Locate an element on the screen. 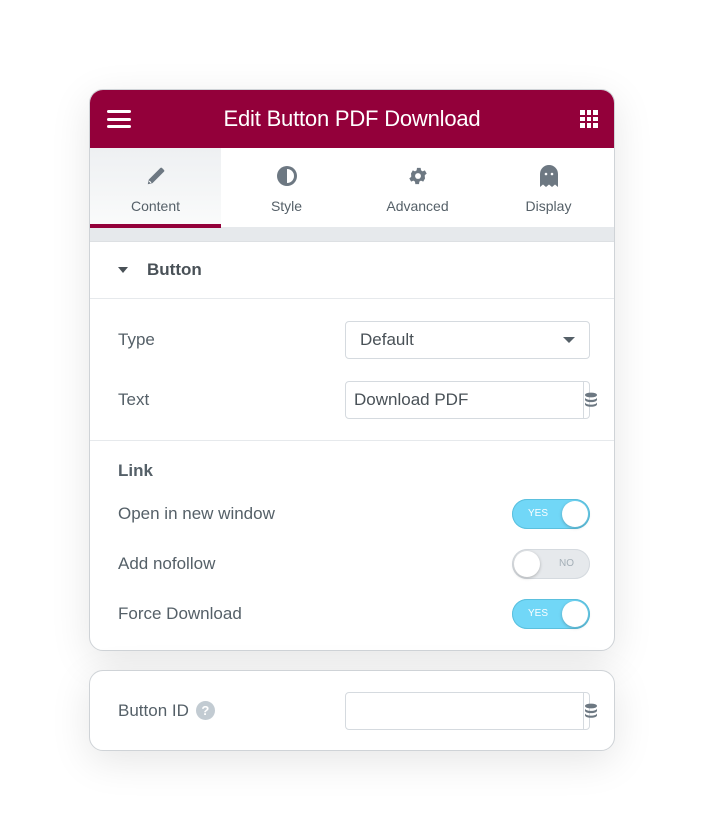 This screenshot has height=839, width=703. toggle-row-nofollow: Add nofollow NO is located at coordinates (352, 564).